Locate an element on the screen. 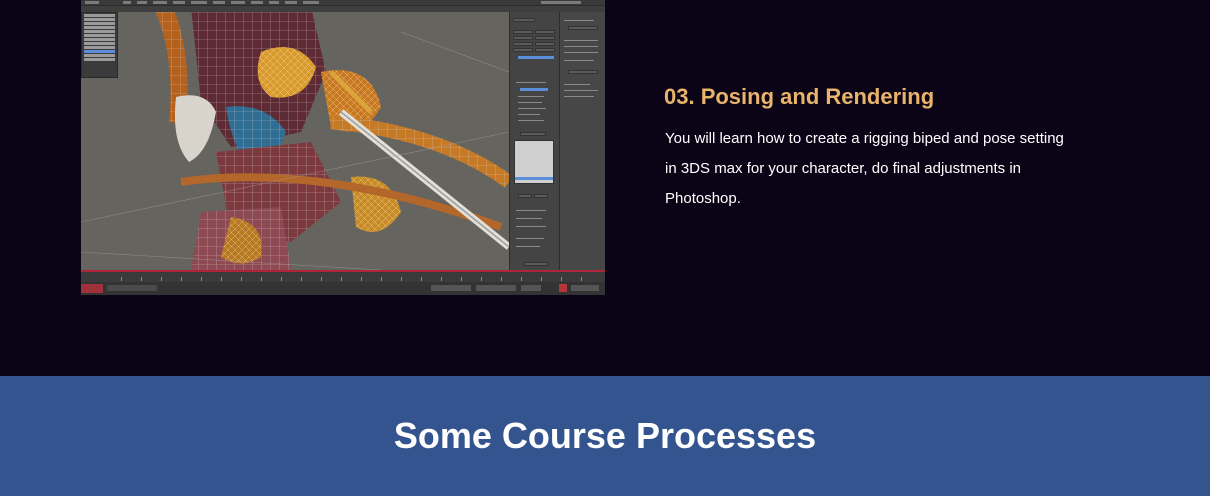  command-panel is located at coordinates (534, 141).